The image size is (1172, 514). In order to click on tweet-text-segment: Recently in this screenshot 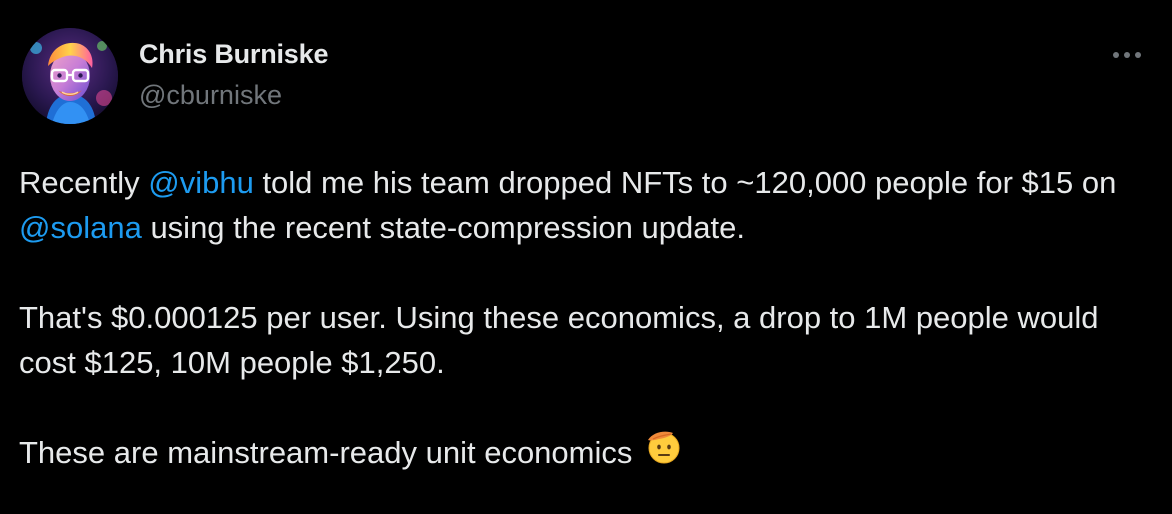, I will do `click(84, 182)`.